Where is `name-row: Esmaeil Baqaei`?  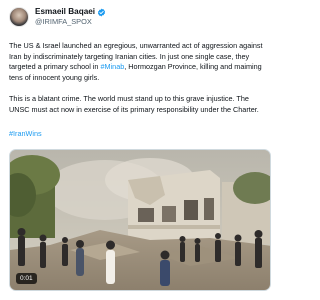 name-row: Esmaeil Baqaei is located at coordinates (70, 12).